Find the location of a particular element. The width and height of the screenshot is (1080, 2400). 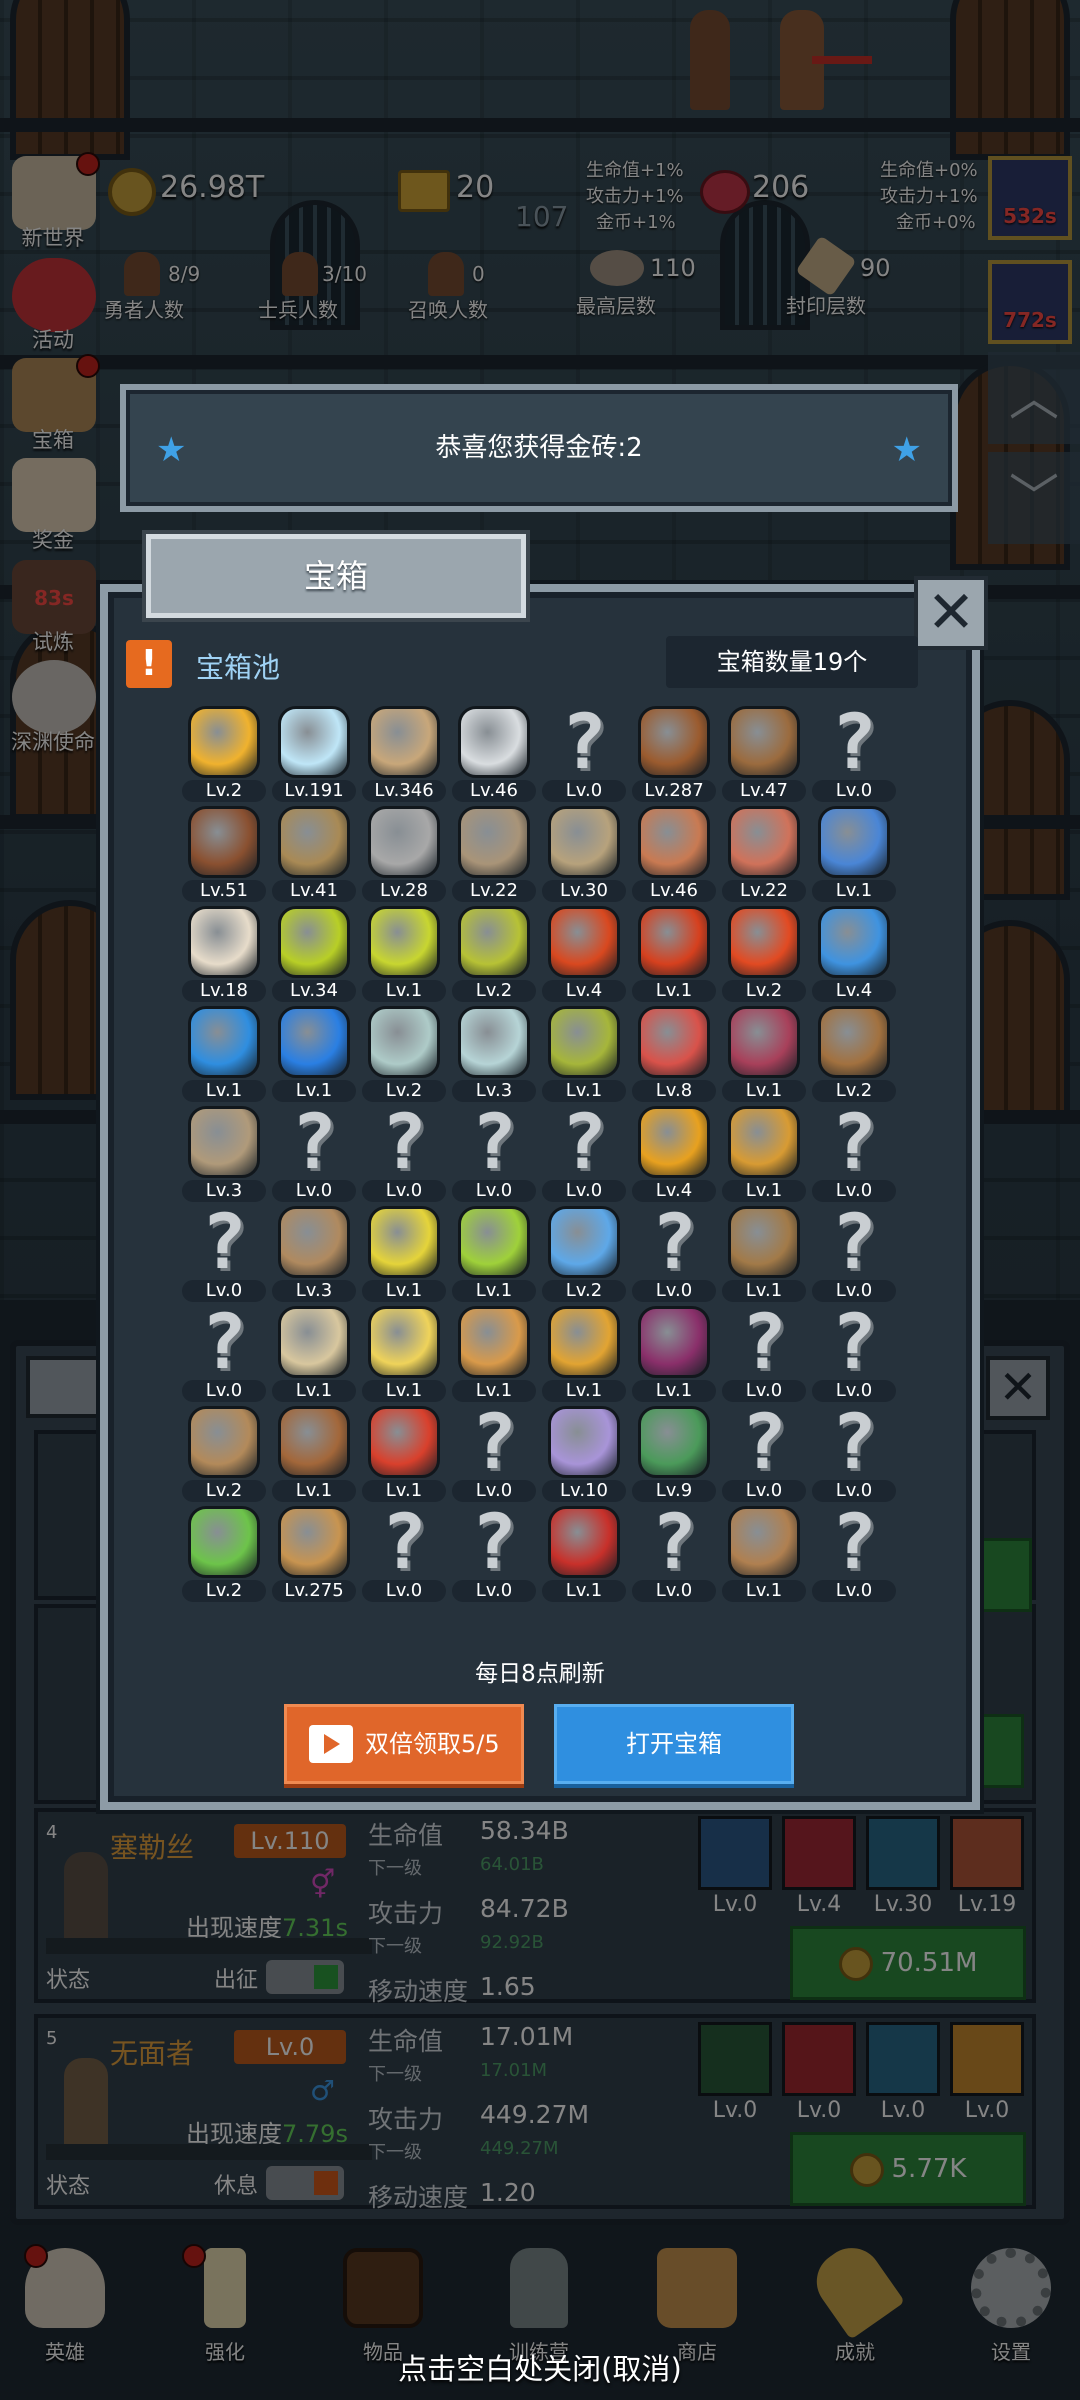

item-level: Lv.0 is located at coordinates (854, 1591).